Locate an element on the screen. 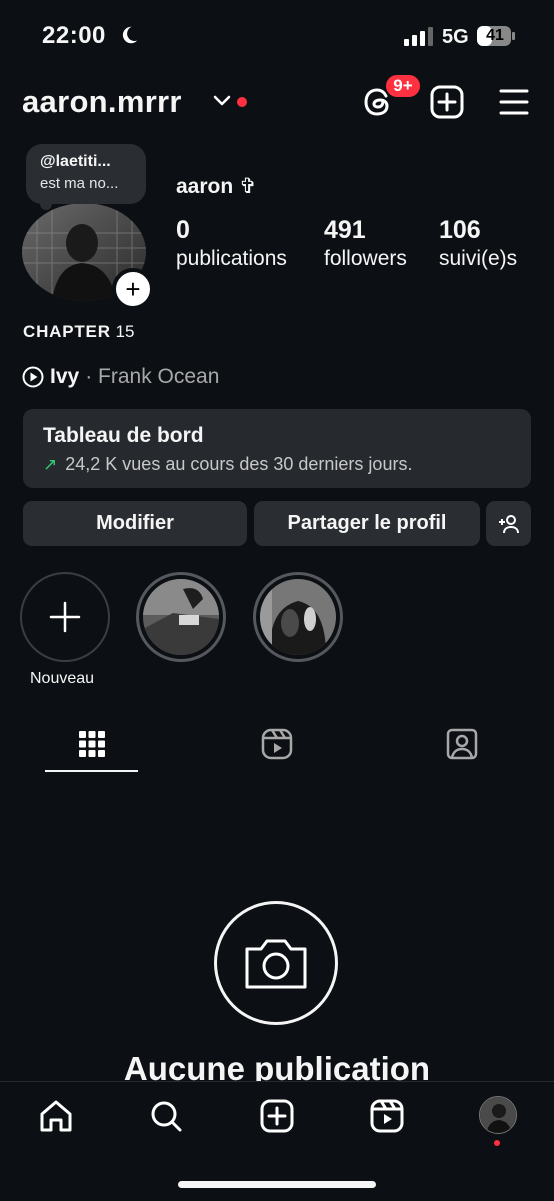 This screenshot has width=554, height=1201. stat-following-label: suivi(e)s is located at coordinates (478, 258).